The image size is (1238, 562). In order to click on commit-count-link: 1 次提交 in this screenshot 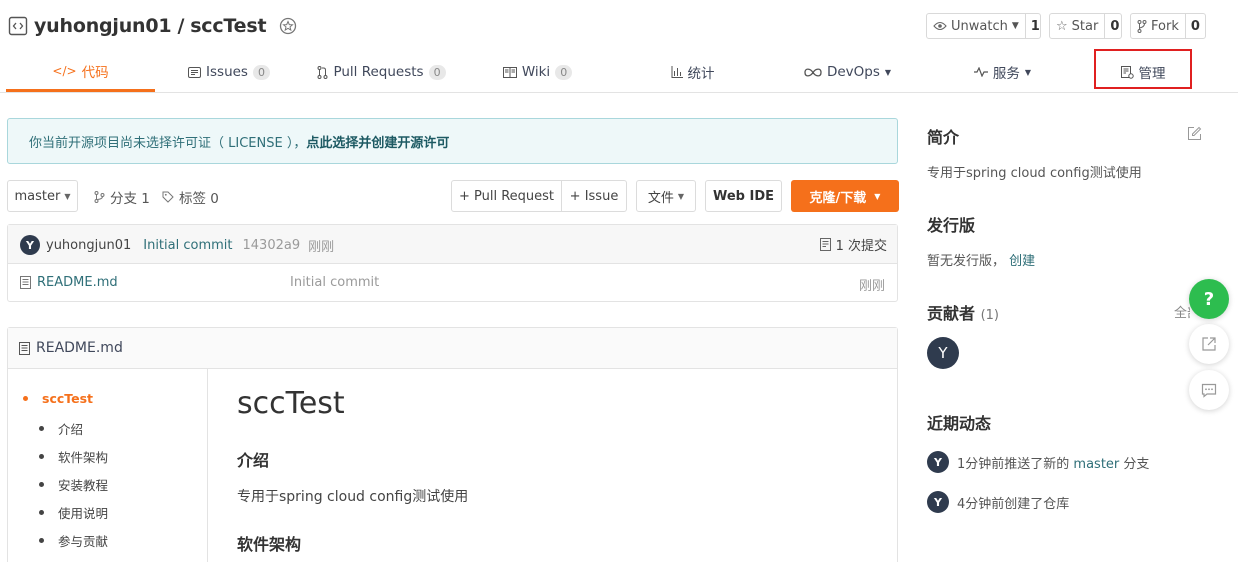, I will do `click(853, 244)`.